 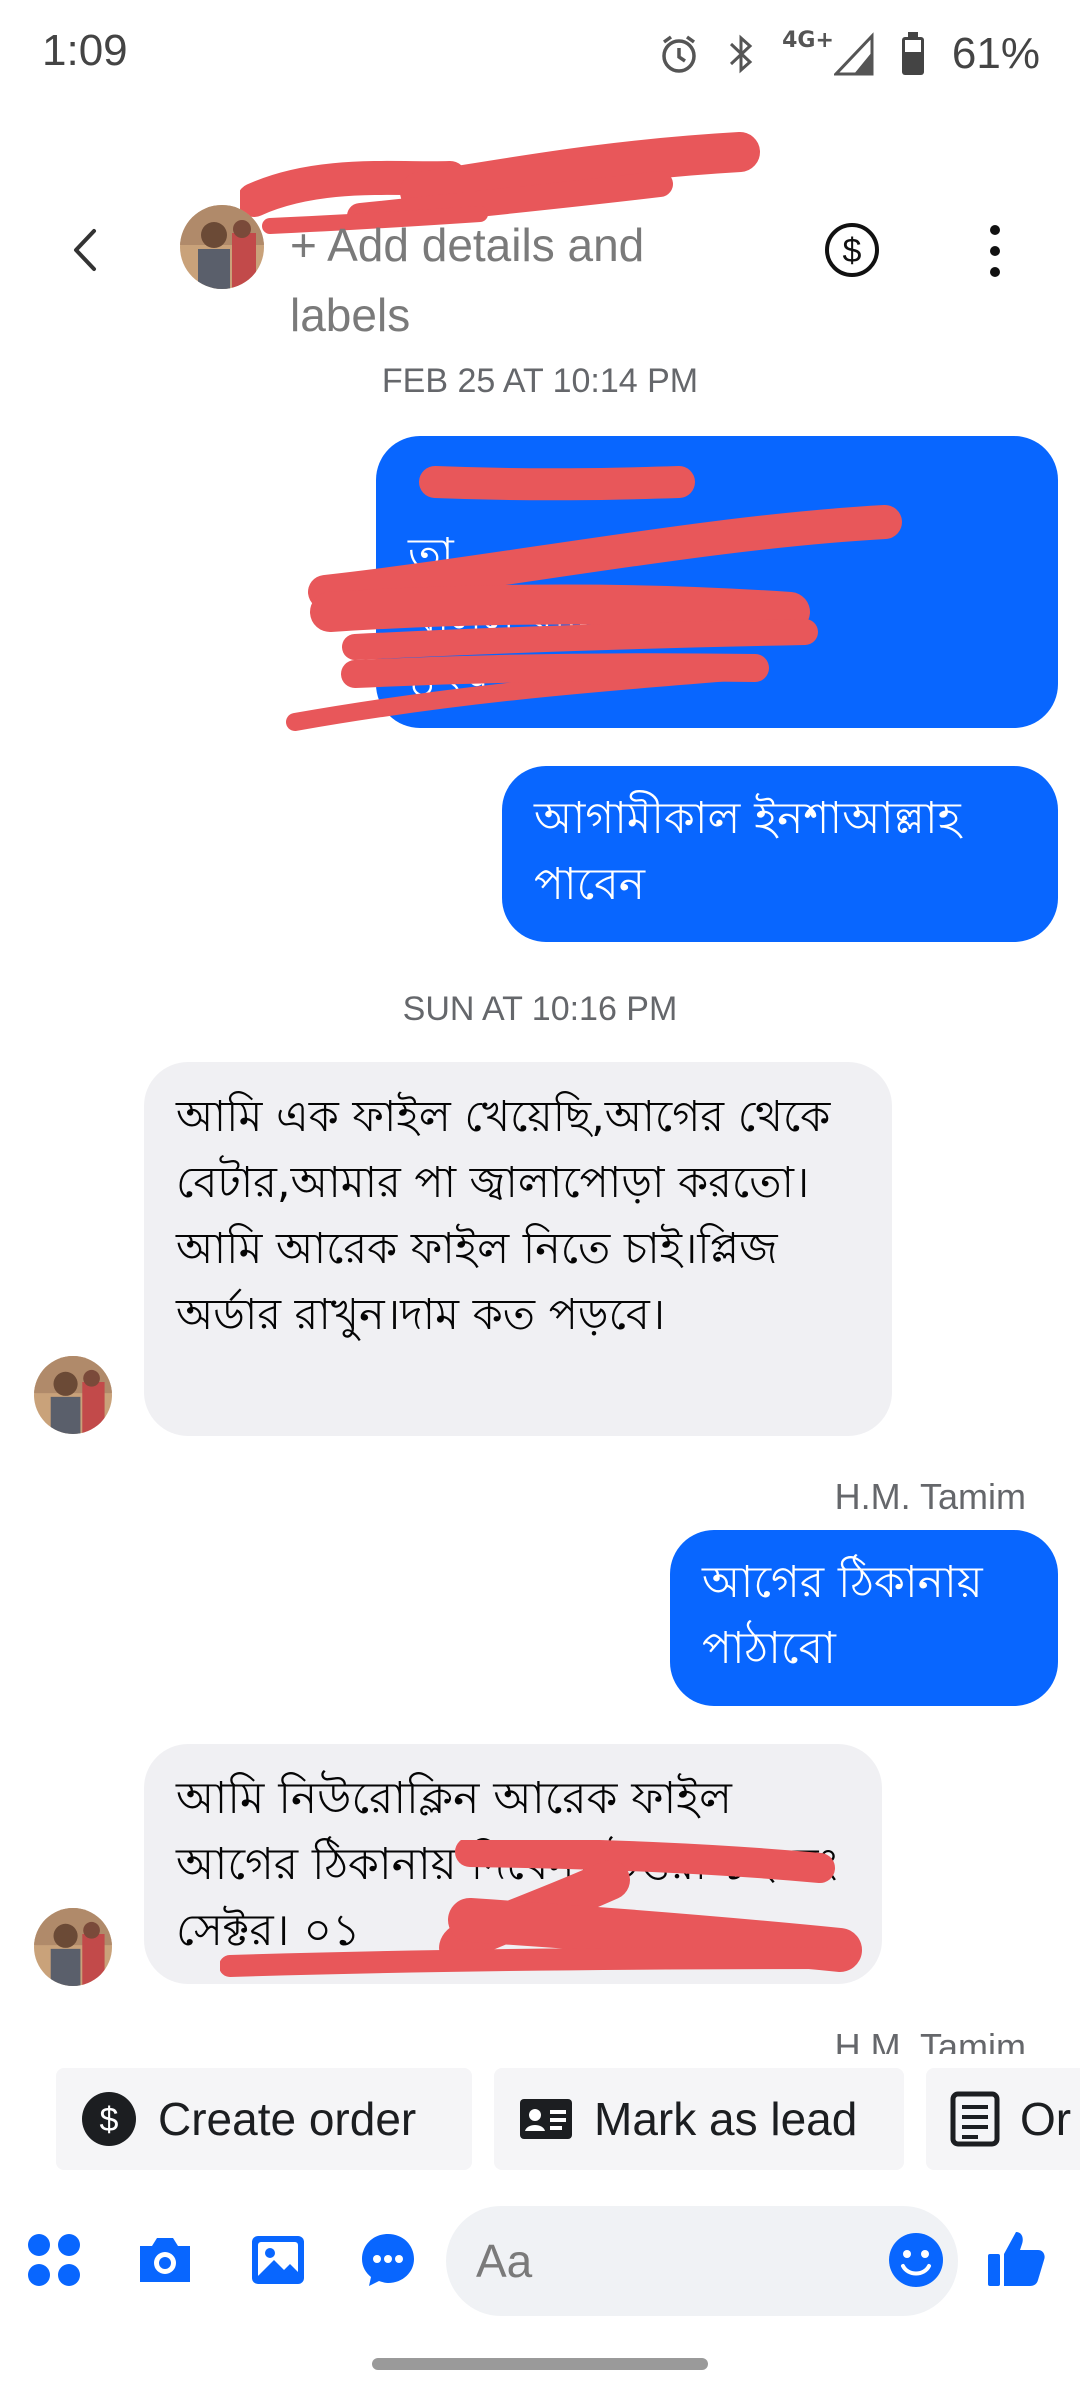 What do you see at coordinates (85, 50) in the screenshot?
I see `status-time: 1:09` at bounding box center [85, 50].